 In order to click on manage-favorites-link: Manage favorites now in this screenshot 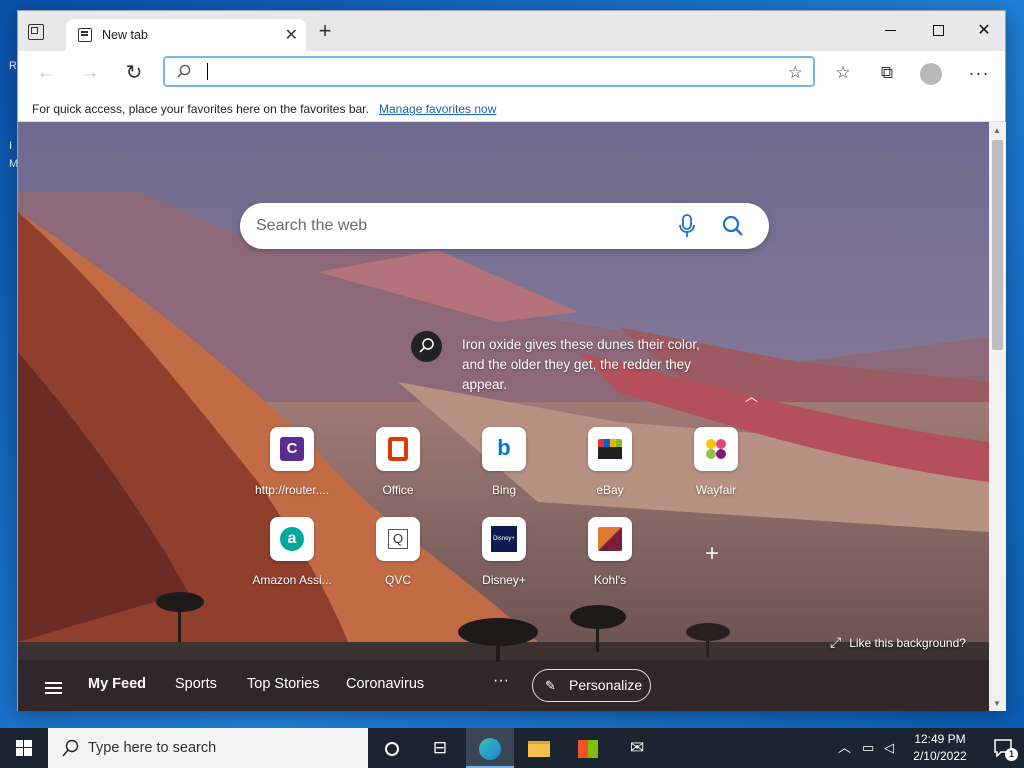, I will do `click(437, 109)`.